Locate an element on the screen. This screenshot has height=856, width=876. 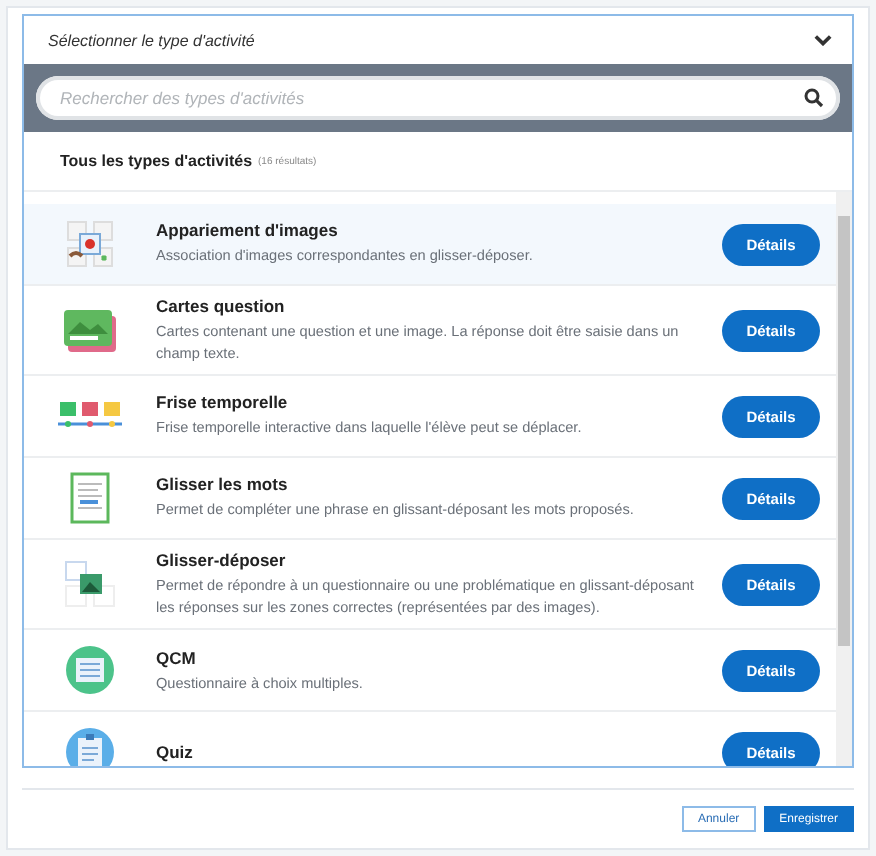
chevron-icon is located at coordinates (823, 40).